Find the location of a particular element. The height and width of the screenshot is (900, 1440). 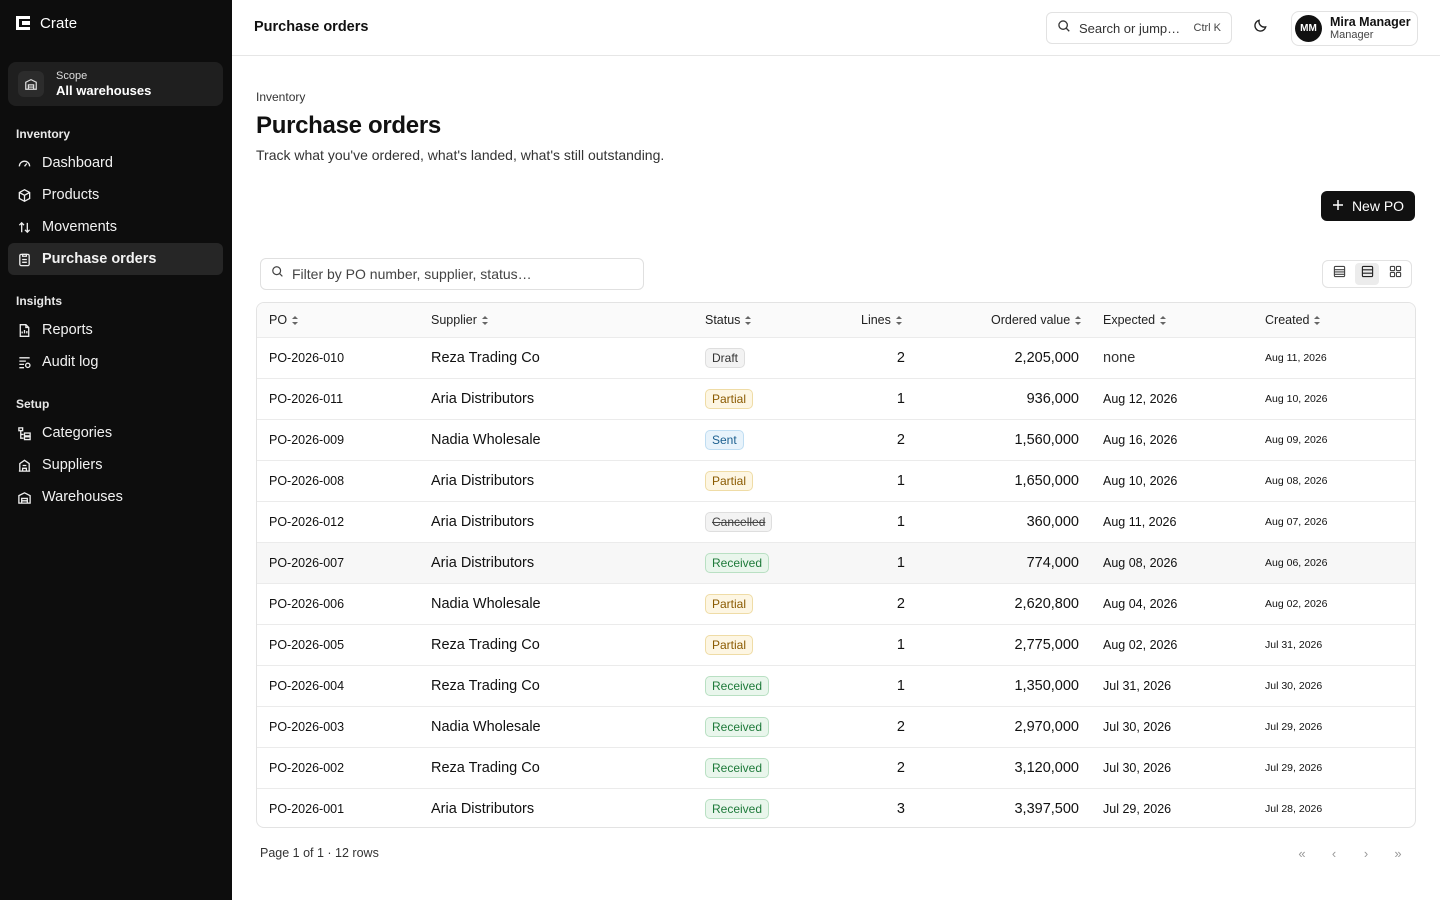

status-badge: Partial is located at coordinates (729, 399).